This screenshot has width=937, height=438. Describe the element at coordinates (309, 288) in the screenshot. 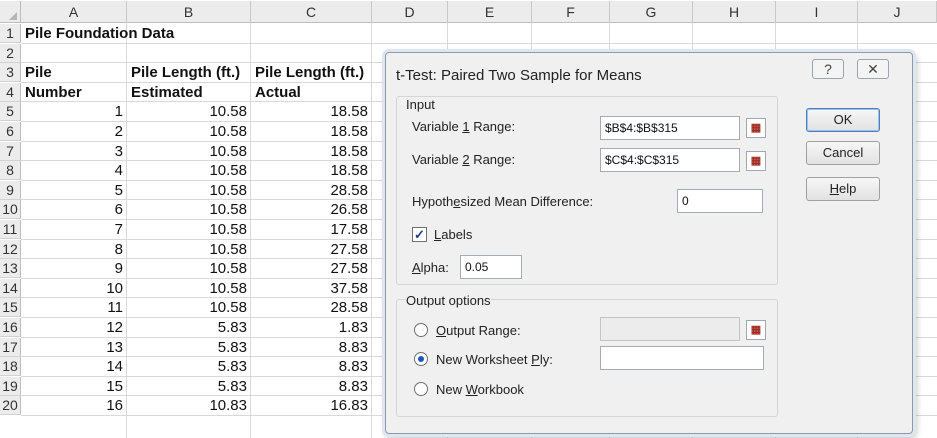

I see `data-cell: 37.58` at that location.